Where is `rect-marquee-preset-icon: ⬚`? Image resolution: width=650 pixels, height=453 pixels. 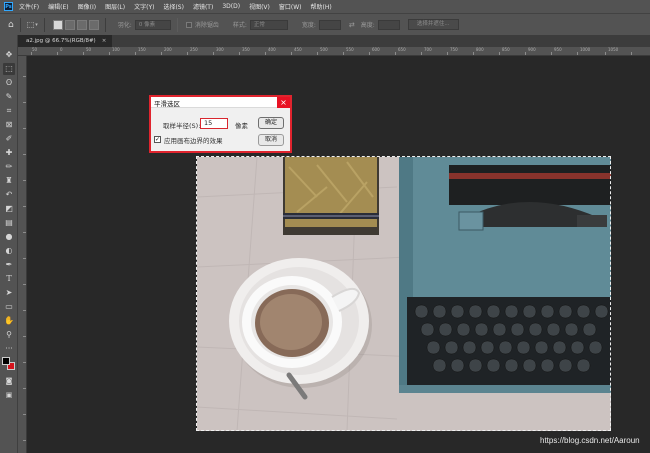
rect-marquee-preset-icon: ⬚ is located at coordinates (31, 24).